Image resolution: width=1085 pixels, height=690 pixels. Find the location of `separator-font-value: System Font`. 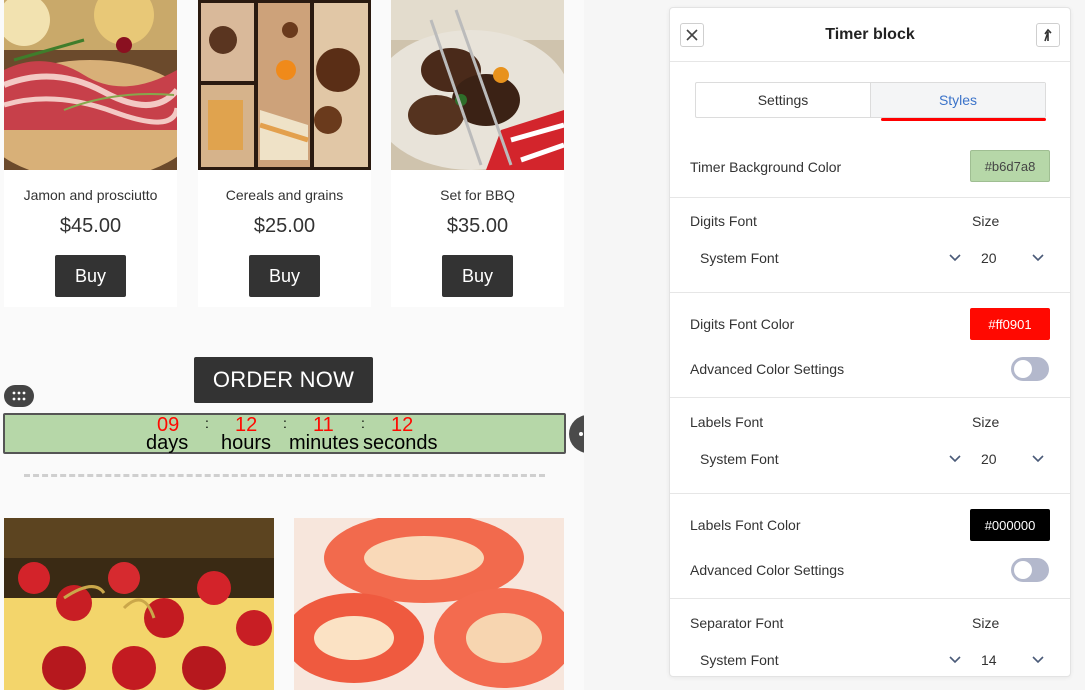

separator-font-value: System Font is located at coordinates (739, 660).